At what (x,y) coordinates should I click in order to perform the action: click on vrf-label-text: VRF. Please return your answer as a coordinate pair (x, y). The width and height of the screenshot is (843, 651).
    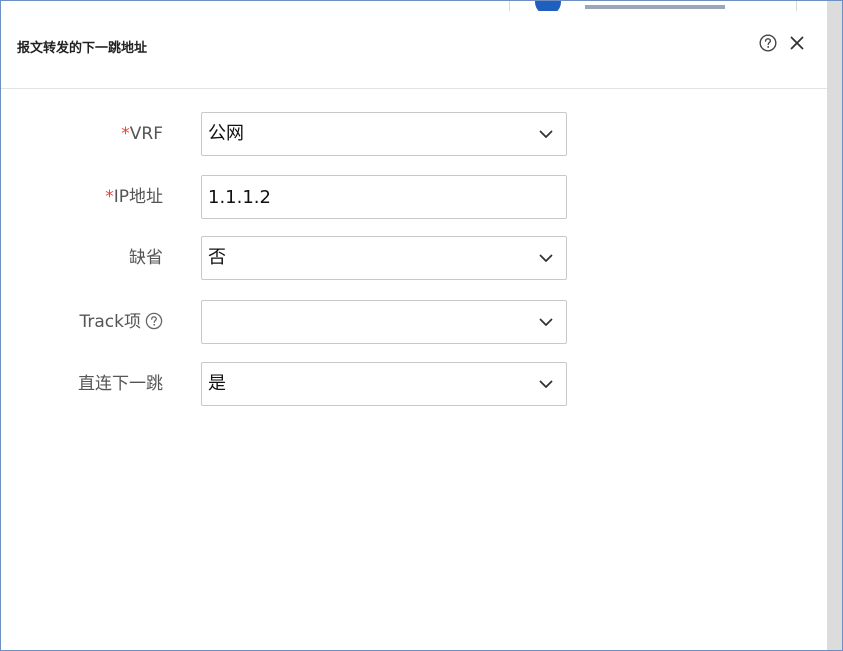
    Looking at the image, I should click on (146, 134).